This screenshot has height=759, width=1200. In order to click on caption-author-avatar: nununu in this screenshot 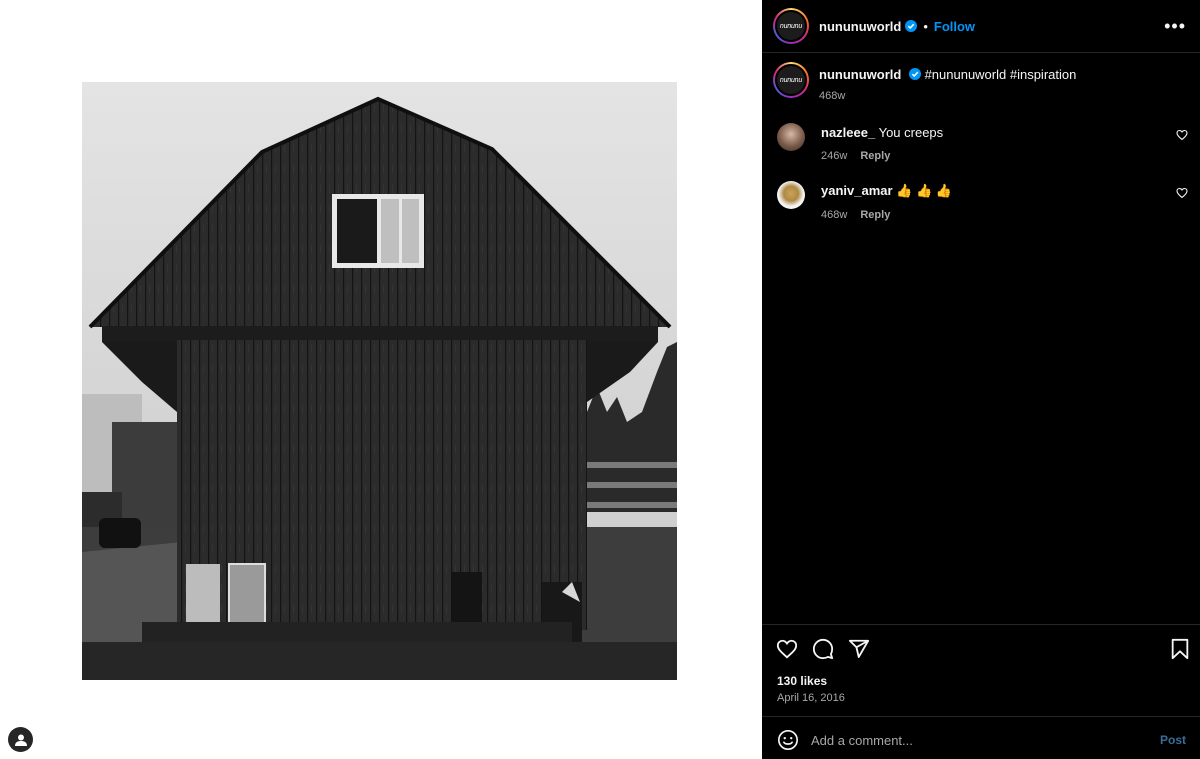, I will do `click(791, 80)`.